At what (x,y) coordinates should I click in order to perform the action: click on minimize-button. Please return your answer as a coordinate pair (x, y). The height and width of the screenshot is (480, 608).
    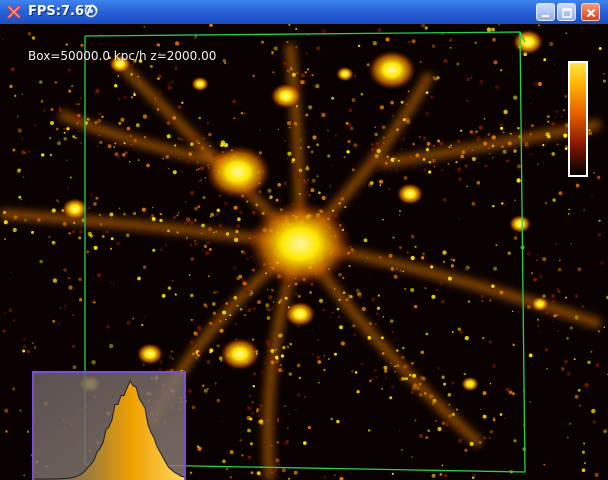
    Looking at the image, I should click on (545, 12).